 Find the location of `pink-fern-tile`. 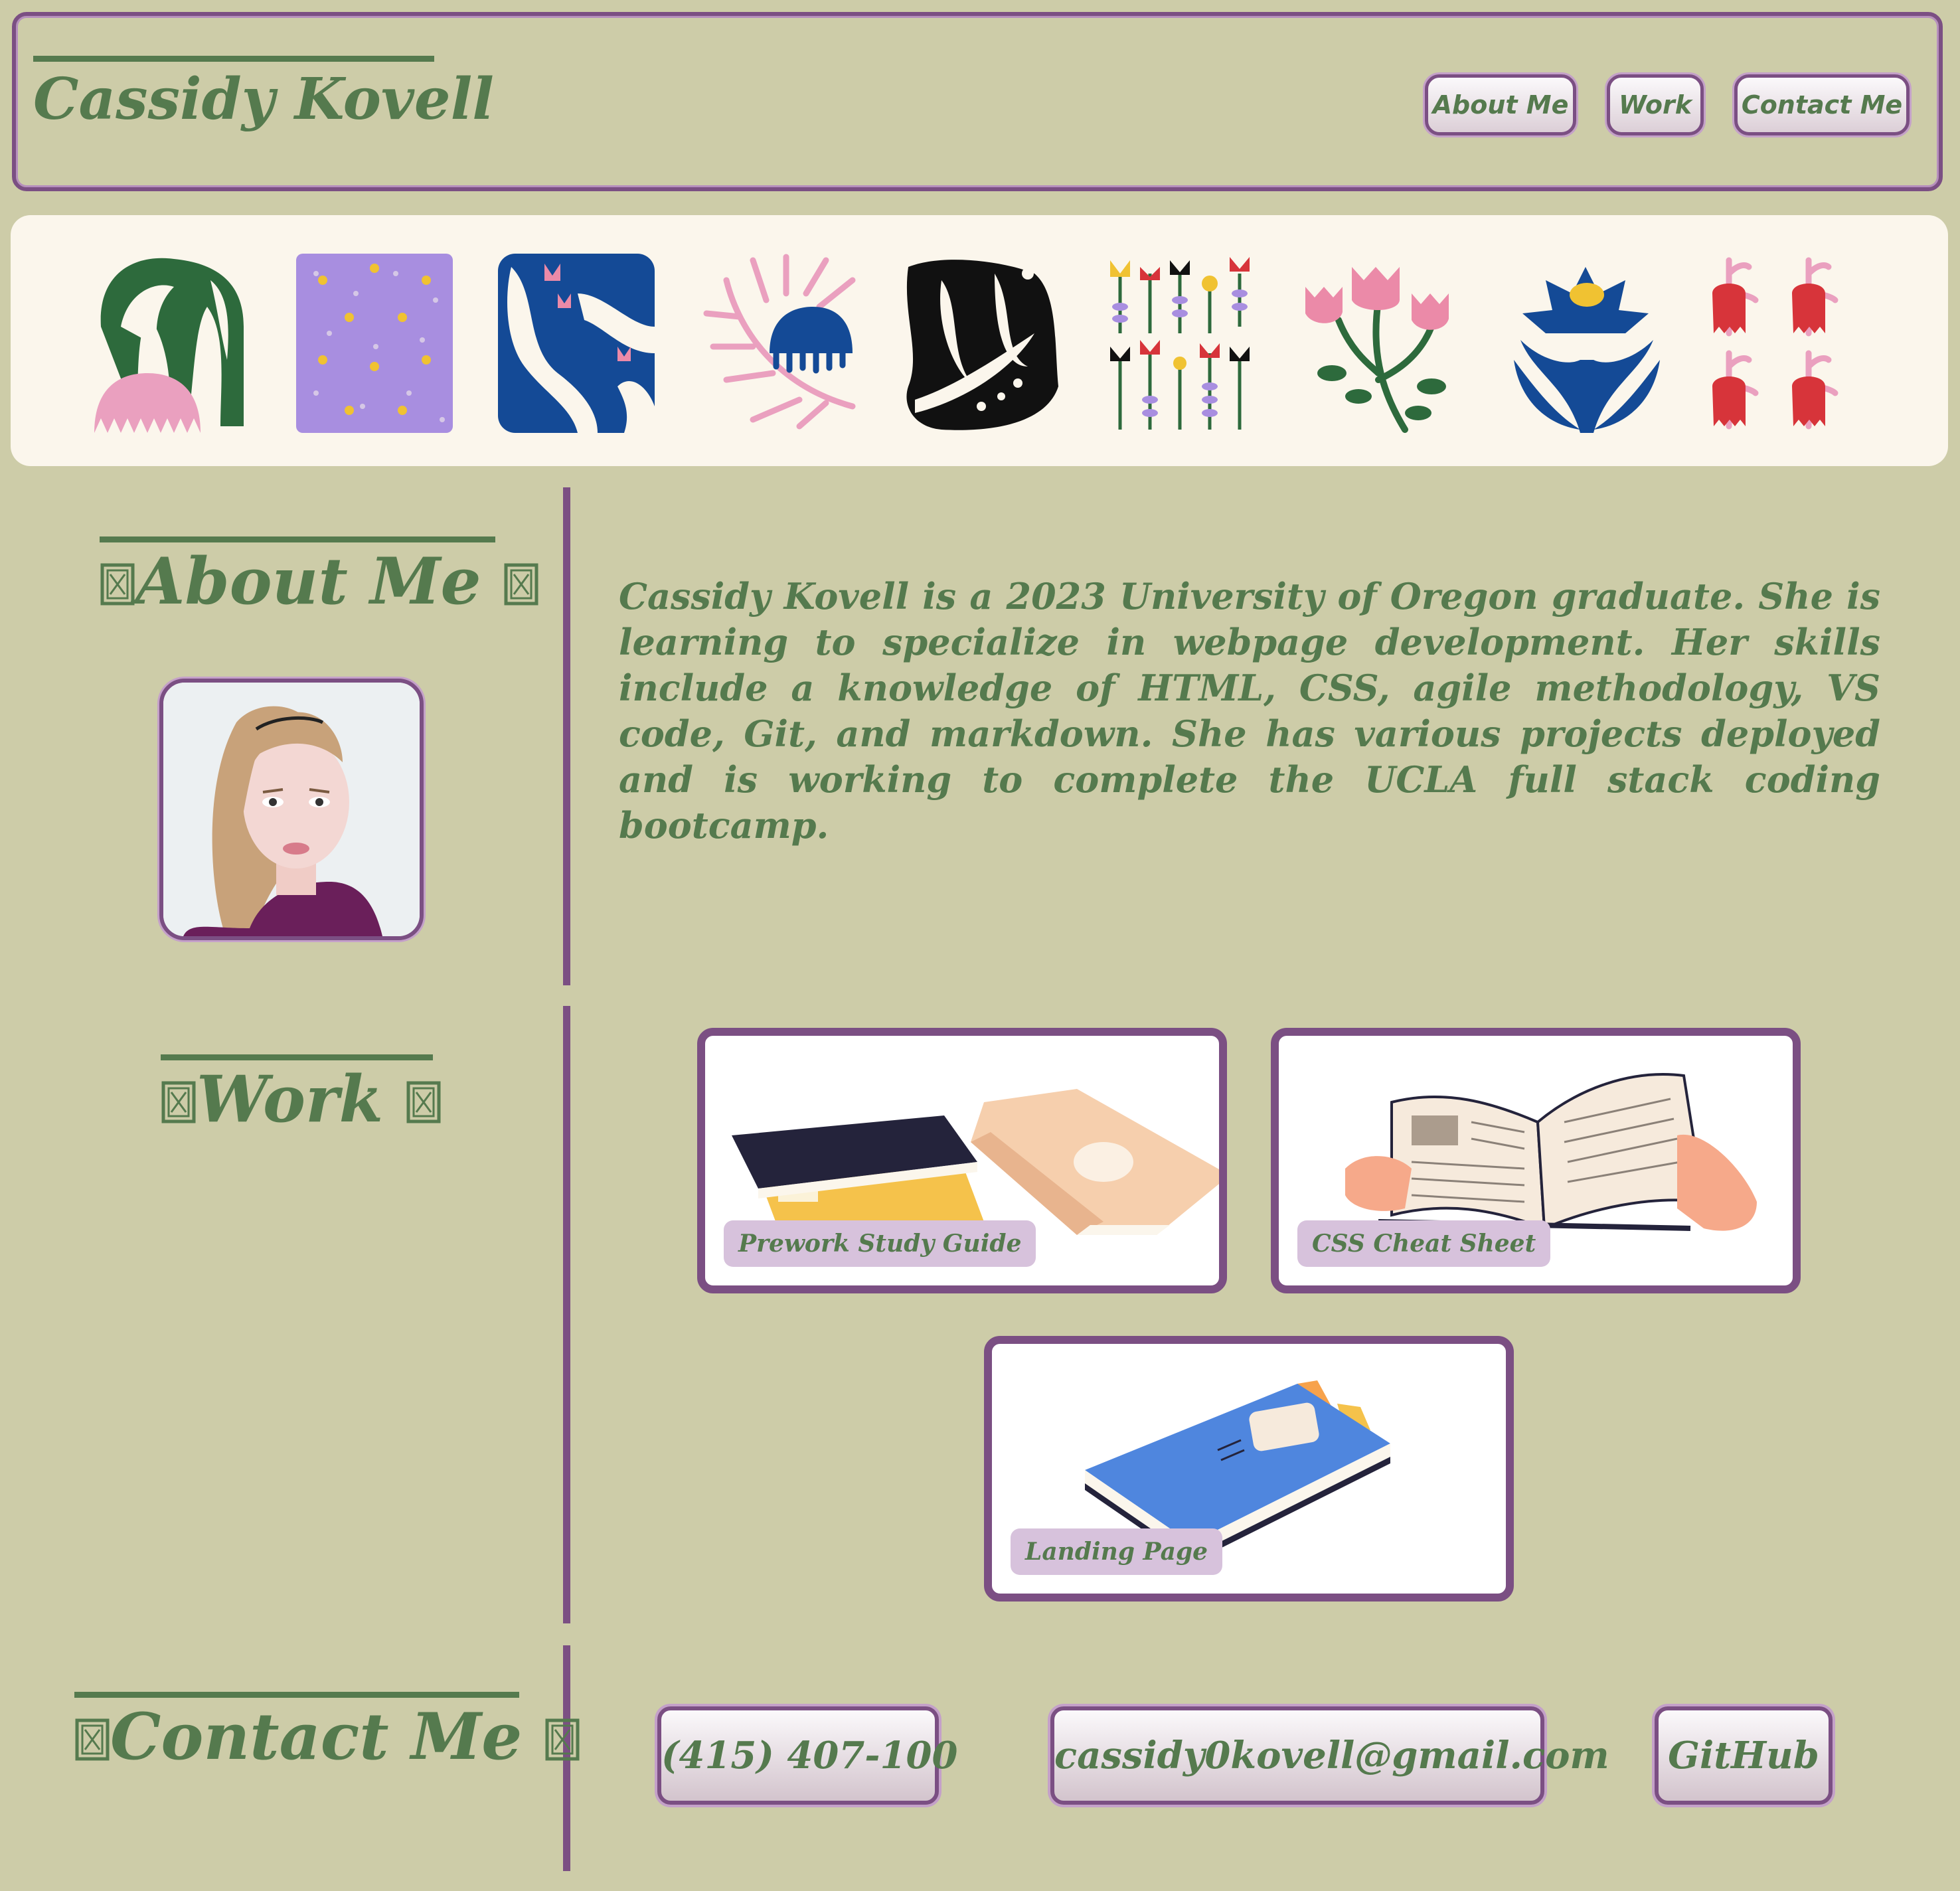

pink-fern-tile is located at coordinates (779, 342).